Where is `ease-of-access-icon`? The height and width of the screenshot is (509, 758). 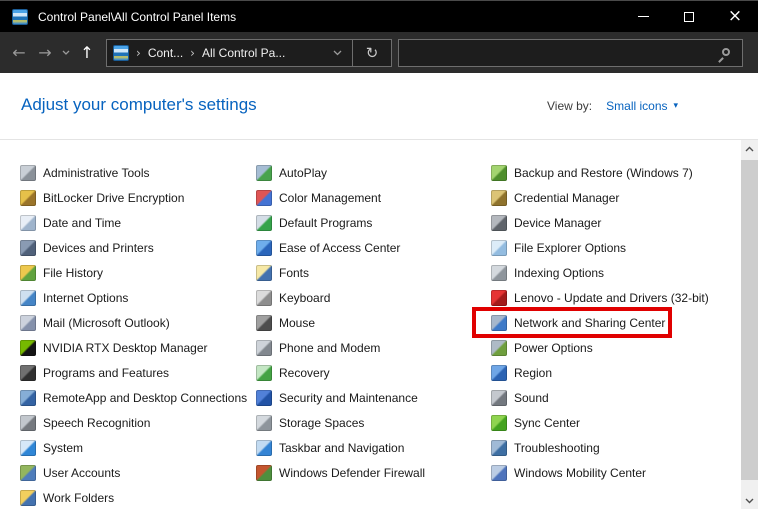 ease-of-access-icon is located at coordinates (264, 247).